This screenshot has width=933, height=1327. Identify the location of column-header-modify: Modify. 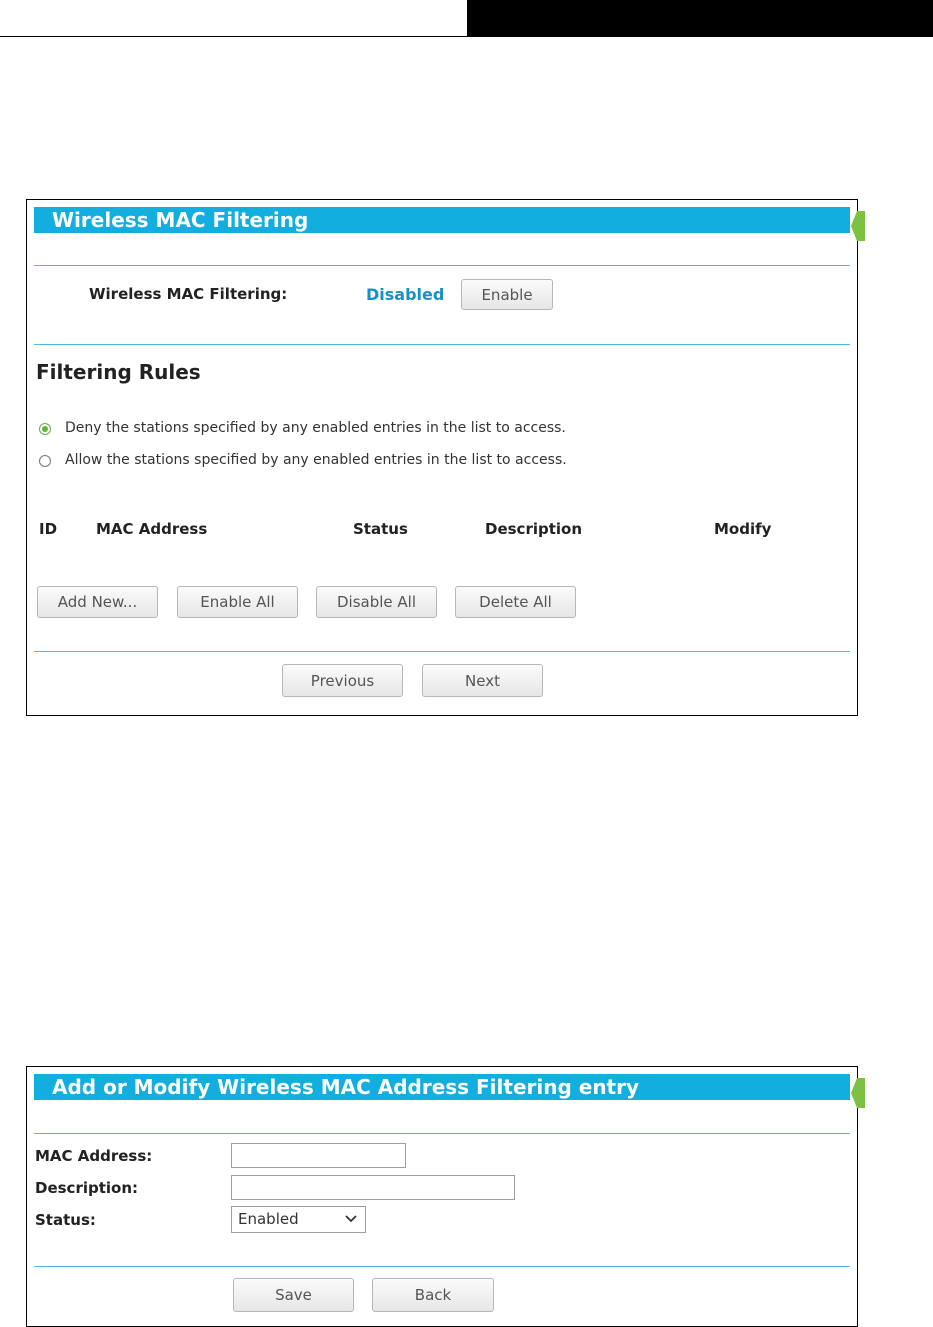
(743, 529).